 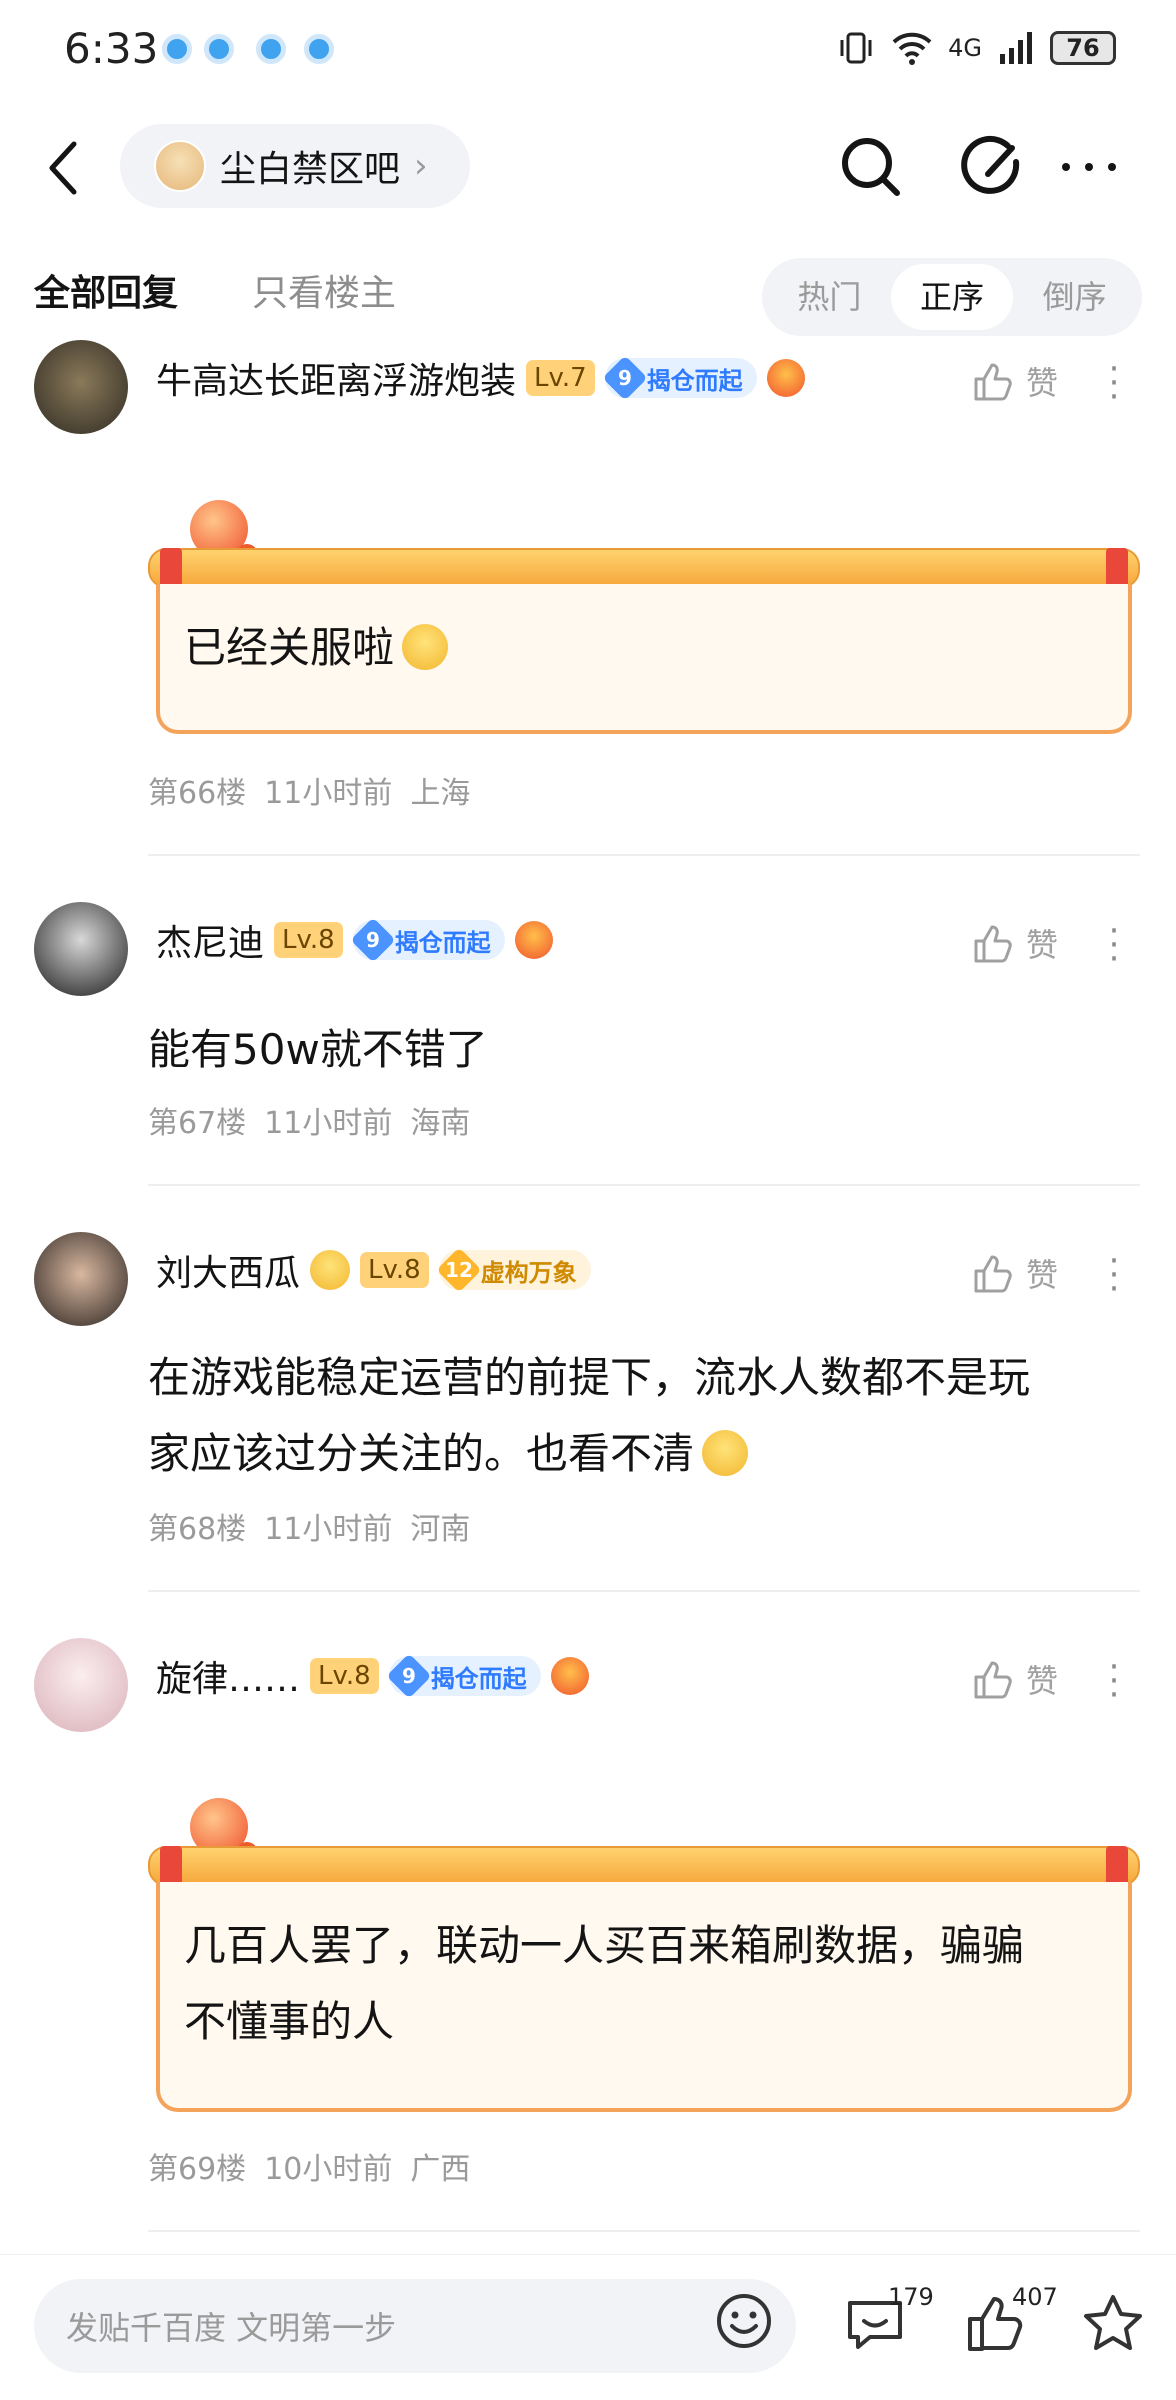 I want to click on reply-meta: 第69楼 10小时前 广西, so click(x=309, y=2166).